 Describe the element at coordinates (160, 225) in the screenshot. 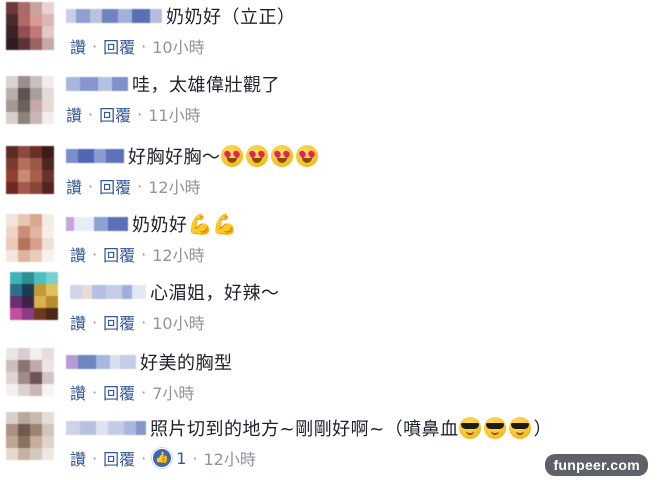

I see `comment-text: 奶奶好` at that location.